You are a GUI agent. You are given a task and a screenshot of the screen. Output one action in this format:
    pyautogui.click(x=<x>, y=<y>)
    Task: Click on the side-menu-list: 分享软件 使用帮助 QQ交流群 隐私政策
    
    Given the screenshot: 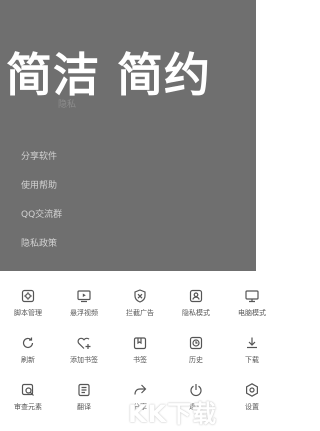 What is the action you would take?
    pyautogui.click(x=41, y=208)
    